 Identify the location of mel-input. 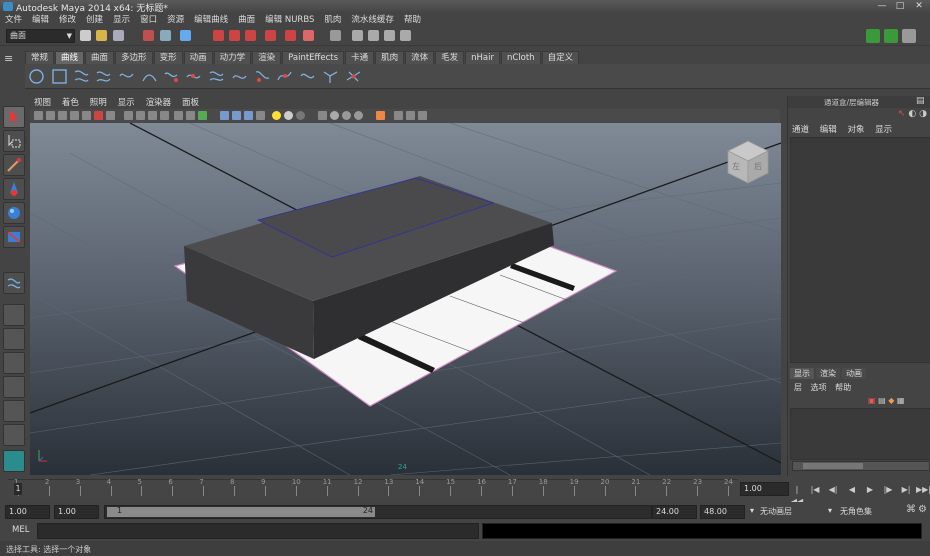
(258, 531).